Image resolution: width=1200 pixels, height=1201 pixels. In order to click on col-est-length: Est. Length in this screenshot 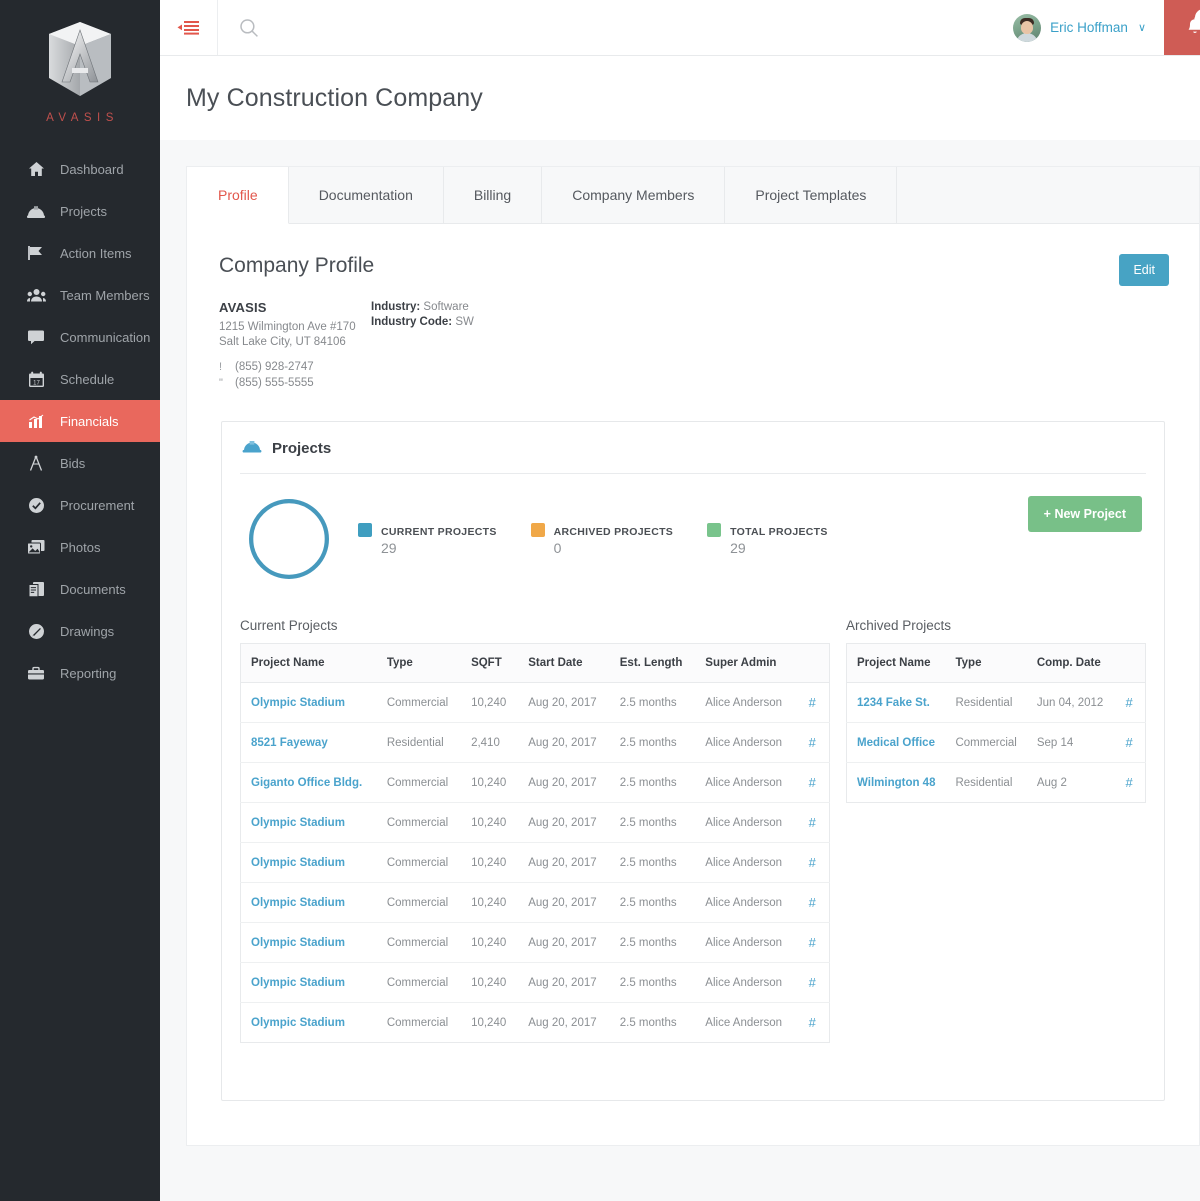, I will do `click(652, 663)`.